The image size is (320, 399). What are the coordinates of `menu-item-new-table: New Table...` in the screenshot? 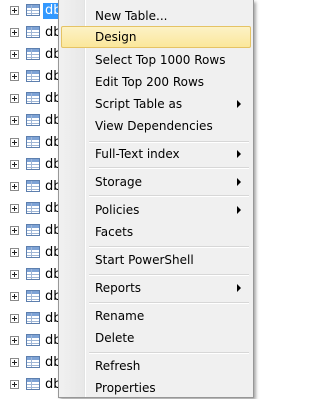 It's located at (156, 16).